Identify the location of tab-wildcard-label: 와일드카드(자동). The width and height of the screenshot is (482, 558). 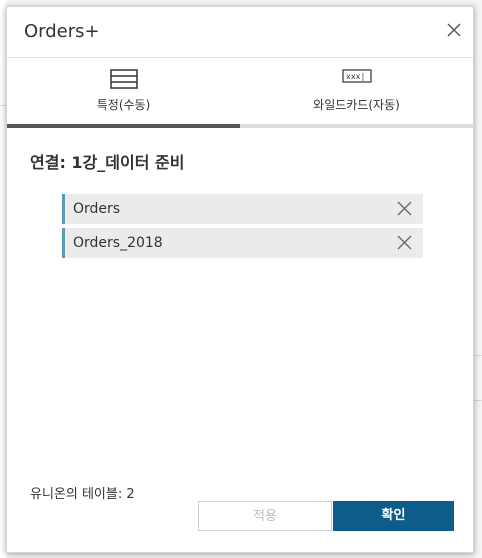
(356, 105).